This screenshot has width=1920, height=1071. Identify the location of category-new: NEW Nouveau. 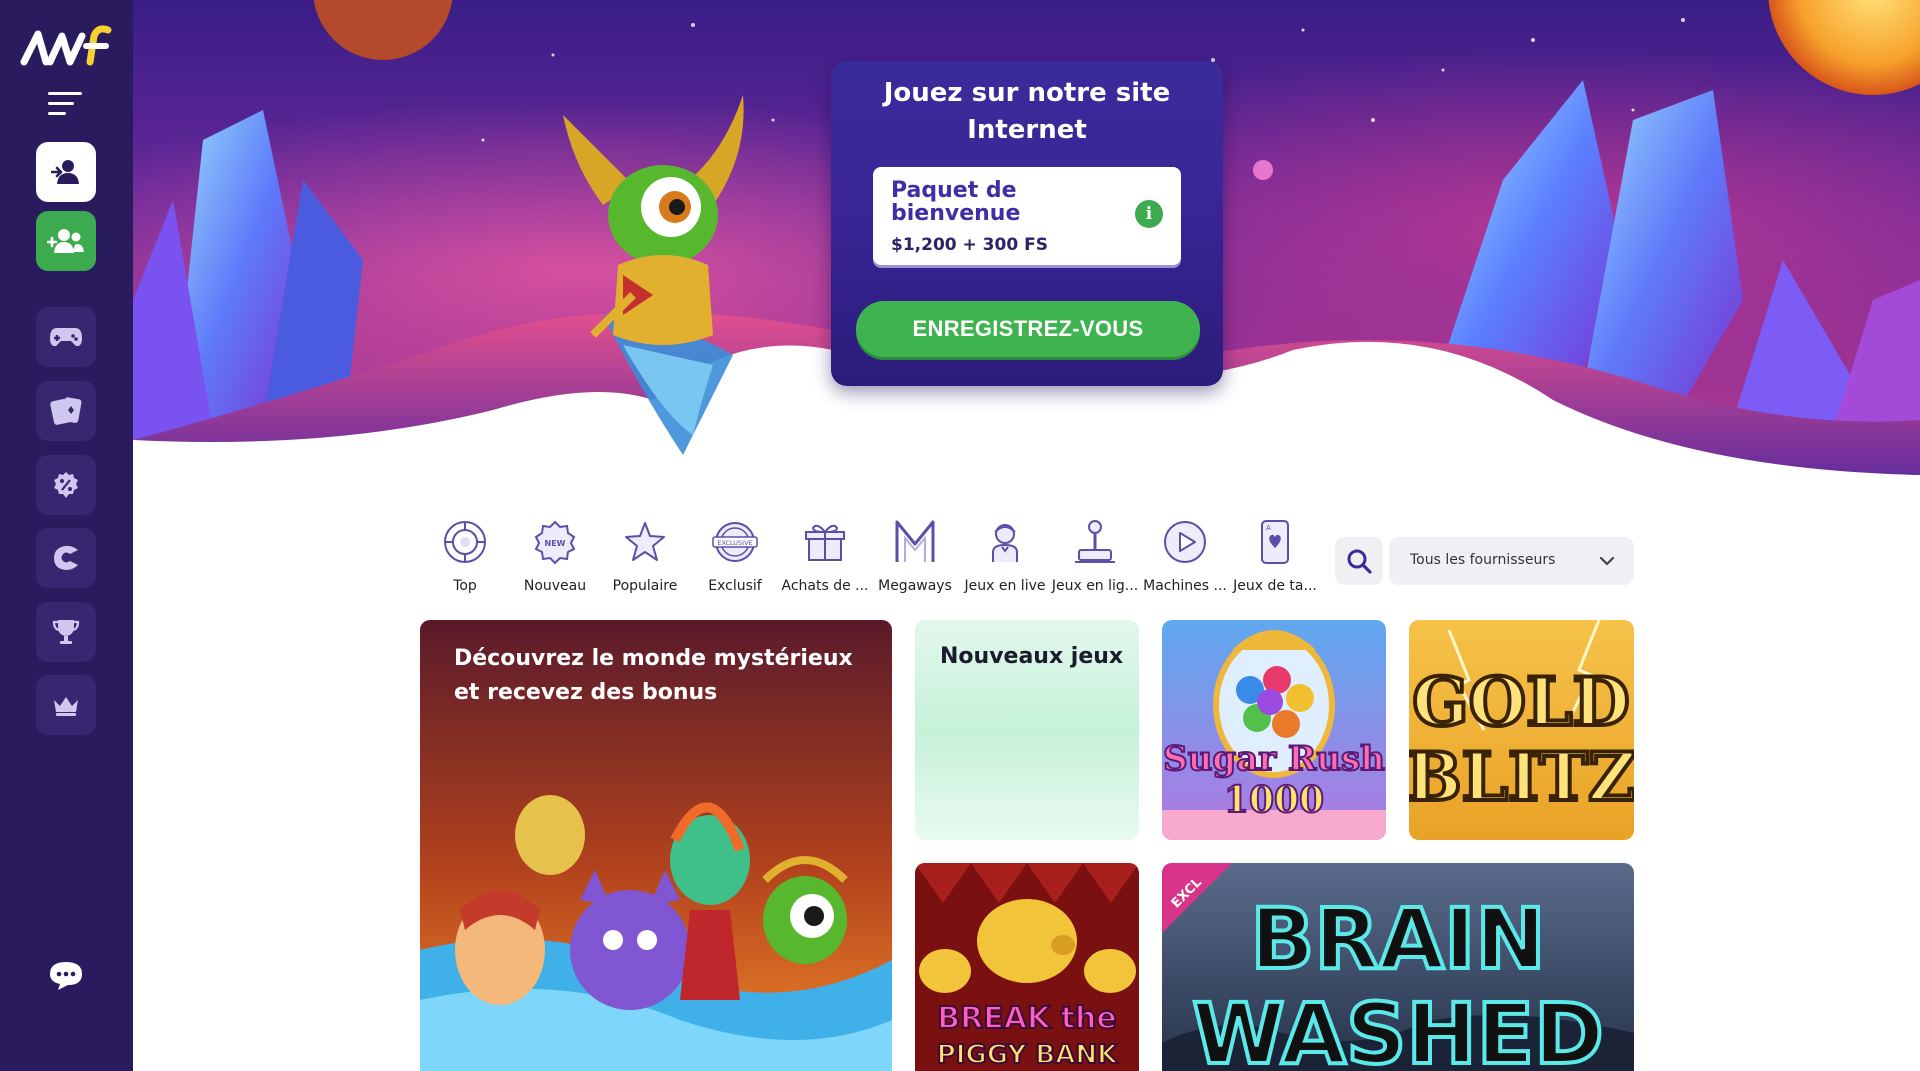
(555, 558).